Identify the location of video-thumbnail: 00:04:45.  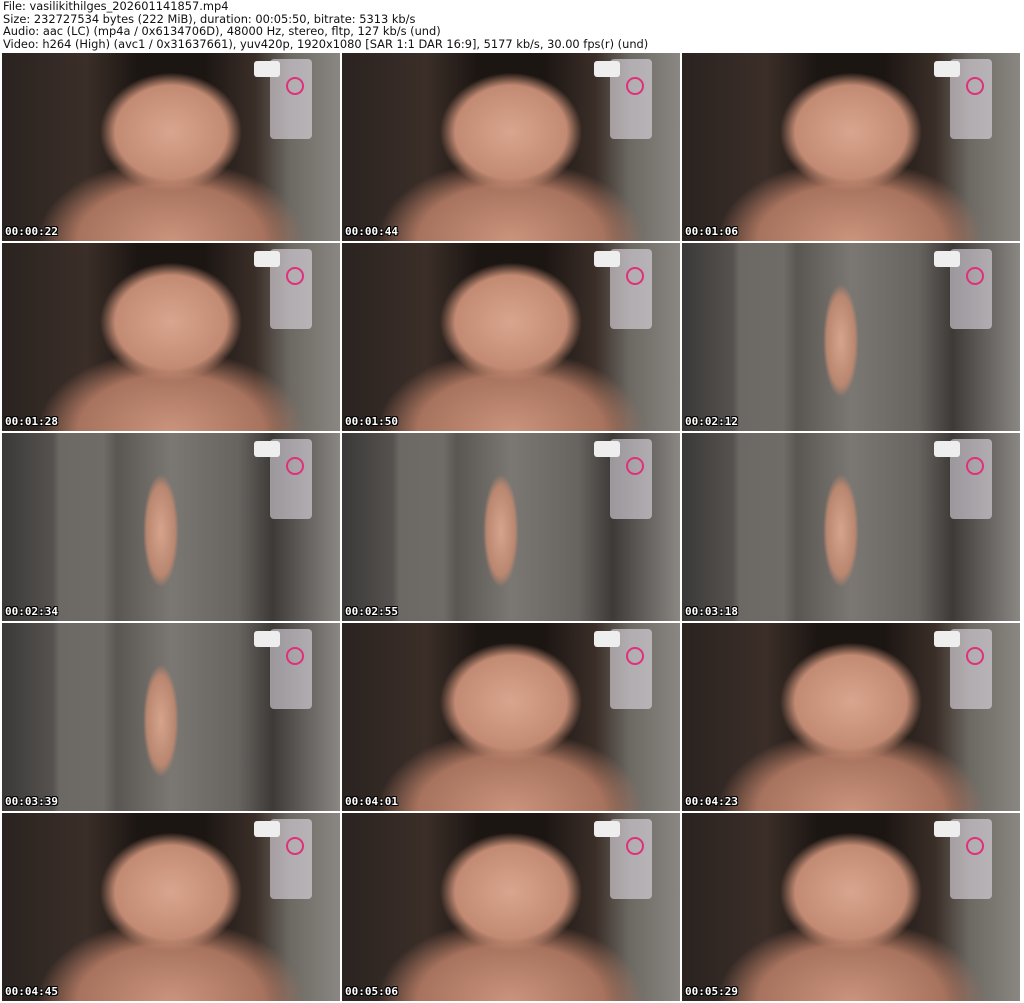
(171, 907).